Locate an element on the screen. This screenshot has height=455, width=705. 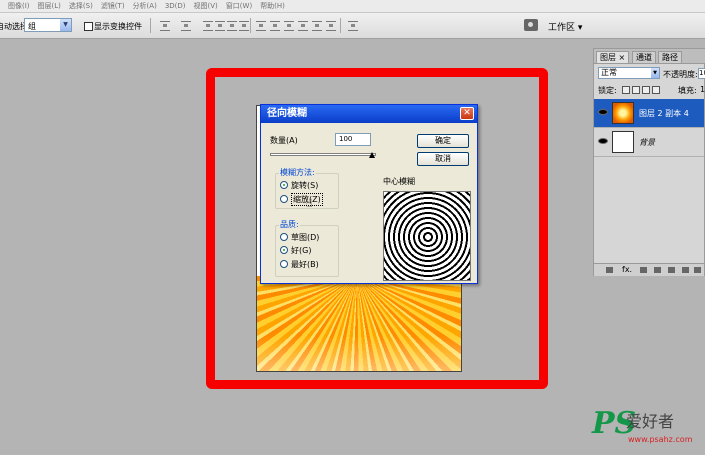
lock-label: 锁定: is located at coordinates (607, 90).